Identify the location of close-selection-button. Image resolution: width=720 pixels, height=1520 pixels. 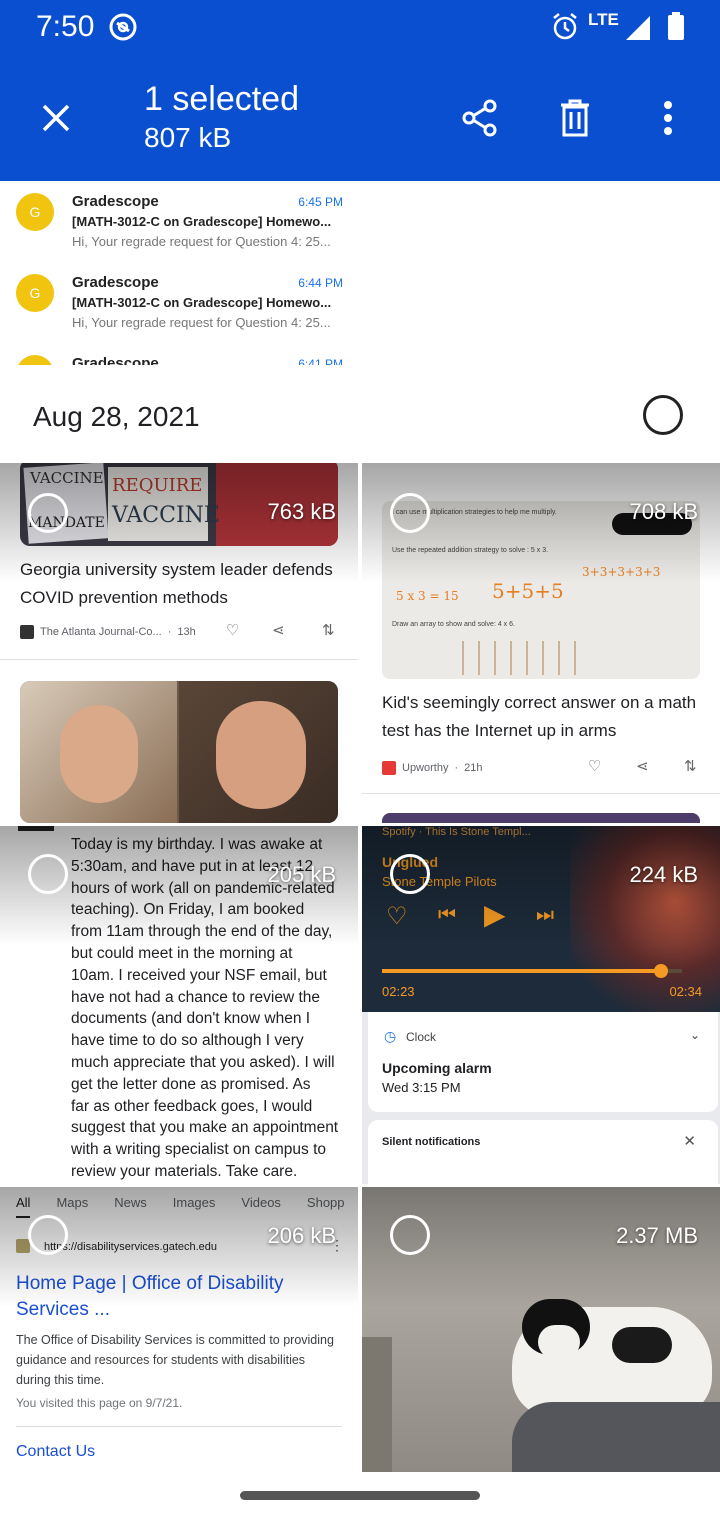
(56, 118).